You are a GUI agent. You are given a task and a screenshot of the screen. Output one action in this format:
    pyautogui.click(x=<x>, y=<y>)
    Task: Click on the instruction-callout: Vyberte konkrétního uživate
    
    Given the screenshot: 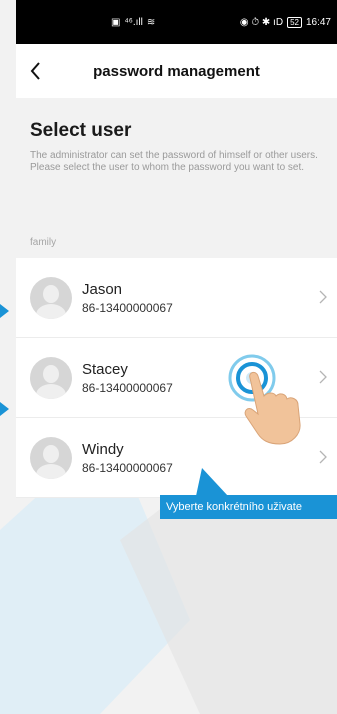 What is the action you would take?
    pyautogui.click(x=248, y=507)
    